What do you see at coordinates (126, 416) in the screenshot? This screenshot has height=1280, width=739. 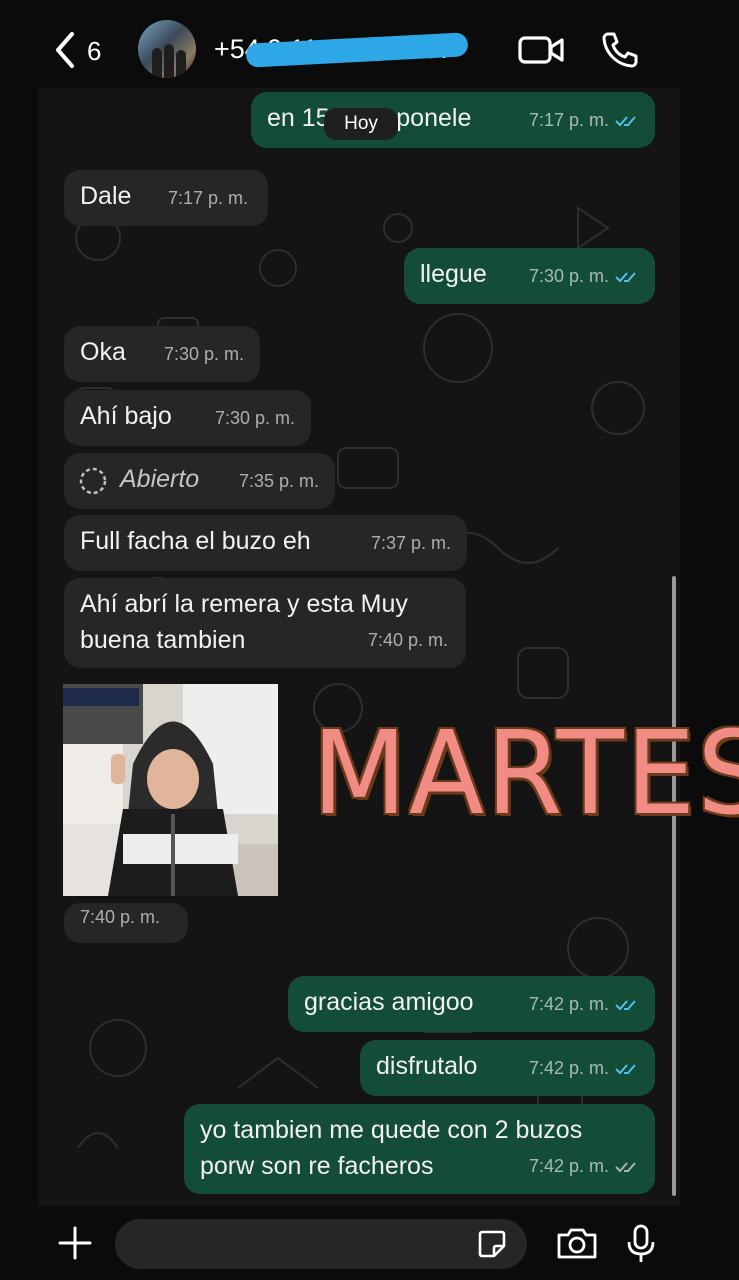 I see `message-text: Ahí bajo` at bounding box center [126, 416].